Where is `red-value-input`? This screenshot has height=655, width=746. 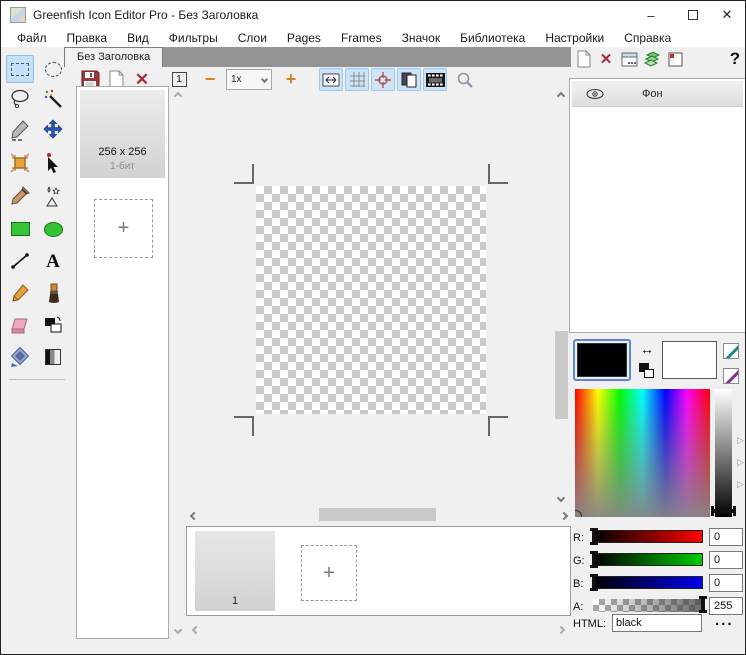 red-value-input is located at coordinates (726, 537).